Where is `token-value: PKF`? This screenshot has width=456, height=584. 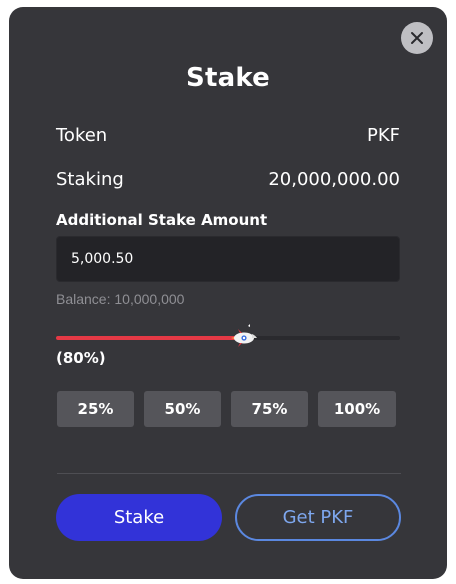
token-value: PKF is located at coordinates (383, 135).